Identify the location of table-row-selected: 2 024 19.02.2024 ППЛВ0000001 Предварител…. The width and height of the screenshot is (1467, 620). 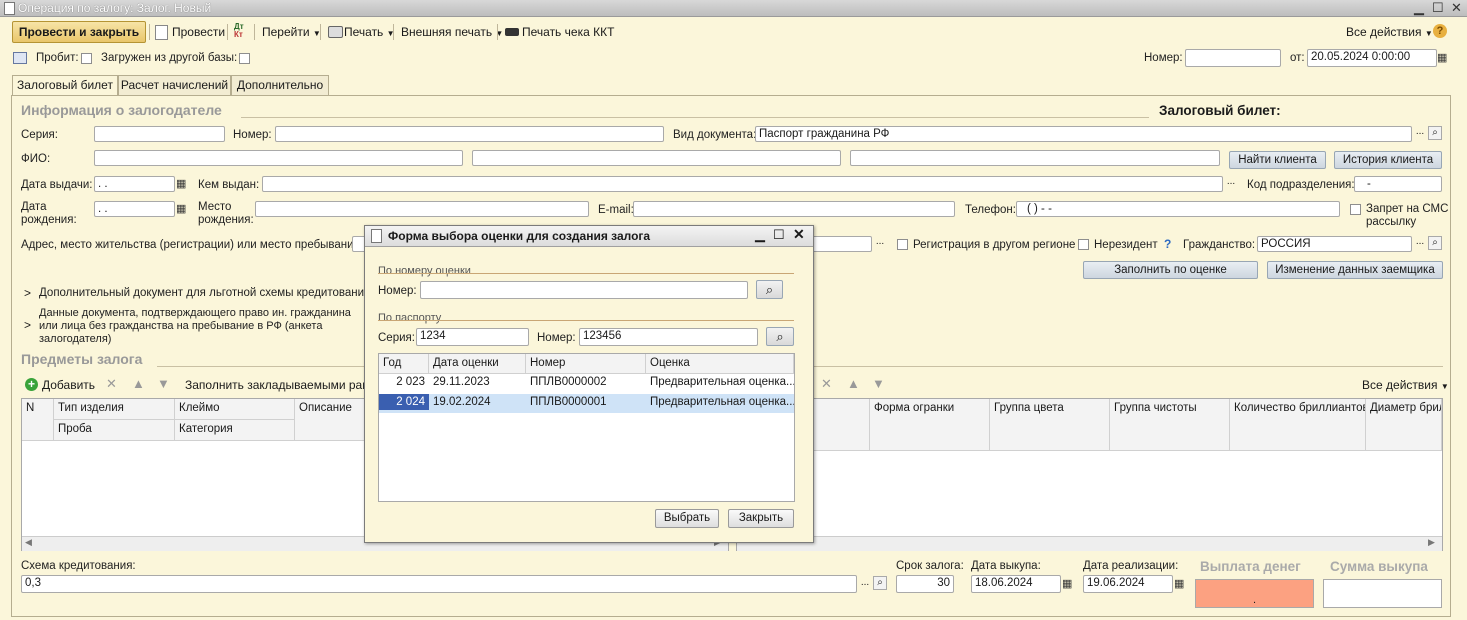
(586, 403).